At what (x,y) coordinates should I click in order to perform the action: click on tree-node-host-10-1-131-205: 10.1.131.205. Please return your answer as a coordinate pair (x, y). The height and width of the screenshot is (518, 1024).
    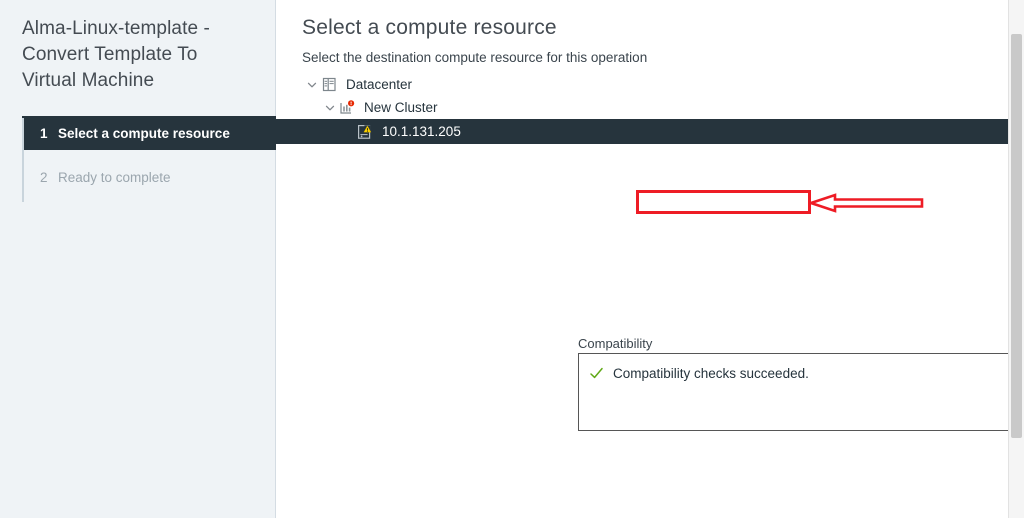
    Looking at the image, I should click on (650, 131).